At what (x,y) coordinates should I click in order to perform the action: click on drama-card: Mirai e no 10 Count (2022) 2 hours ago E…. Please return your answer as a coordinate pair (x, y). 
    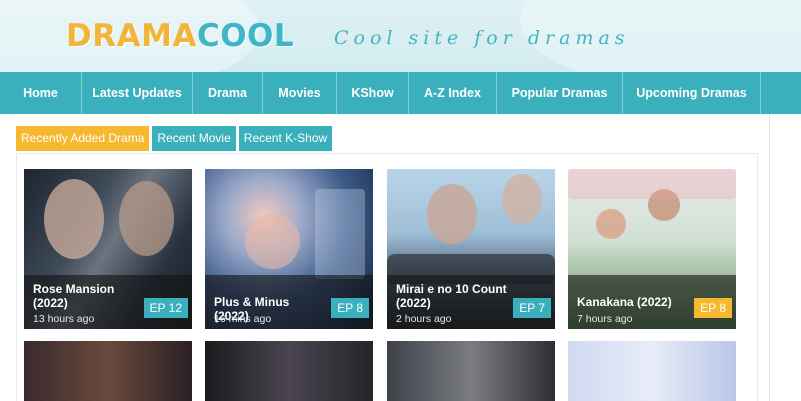
    Looking at the image, I should click on (471, 249).